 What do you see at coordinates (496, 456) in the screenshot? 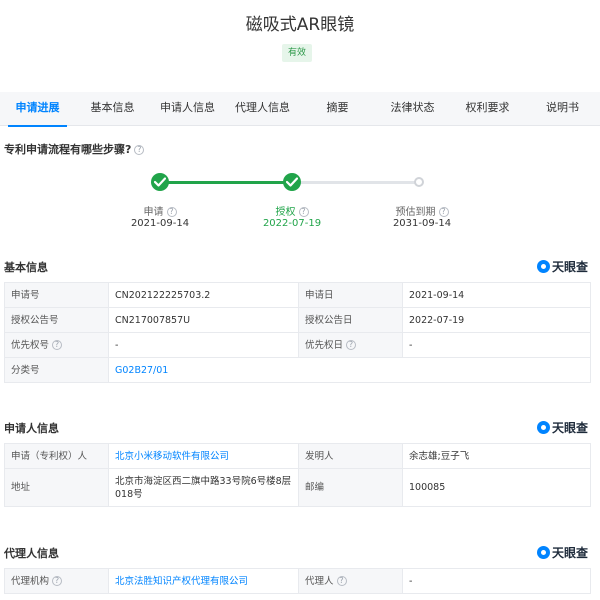
I see `inventor-value: 余志雄;豆子飞` at bounding box center [496, 456].